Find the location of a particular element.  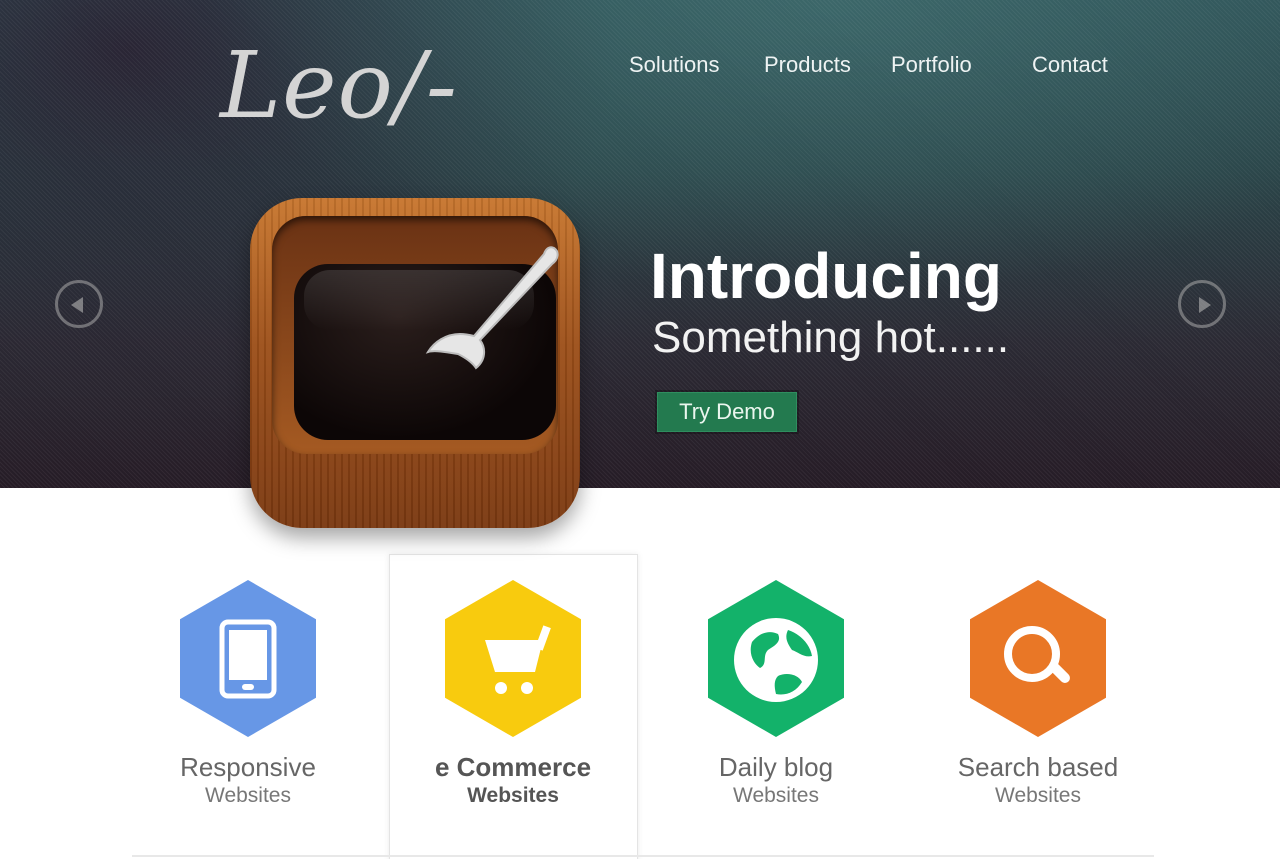

carousel-prev-button is located at coordinates (79, 304).